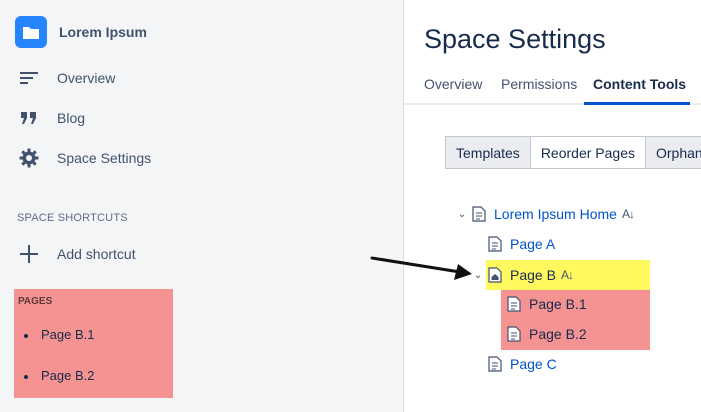 This screenshot has width=701, height=412. Describe the element at coordinates (637, 103) in the screenshot. I see `active-tab-indicator` at that location.